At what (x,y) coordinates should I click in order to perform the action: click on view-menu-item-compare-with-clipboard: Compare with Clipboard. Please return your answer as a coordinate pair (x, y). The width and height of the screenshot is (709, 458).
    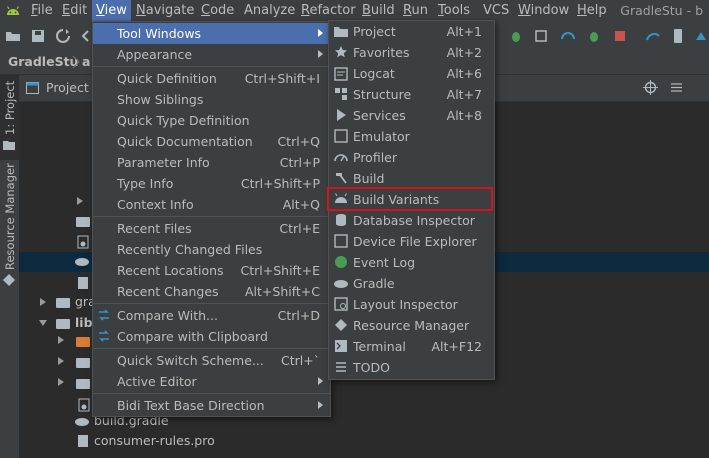
    Looking at the image, I should click on (211, 336).